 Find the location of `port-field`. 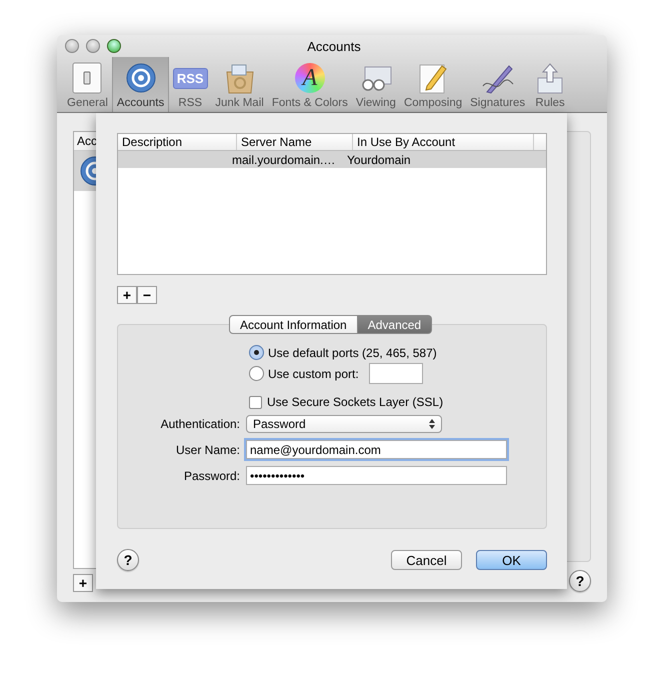

port-field is located at coordinates (395, 373).